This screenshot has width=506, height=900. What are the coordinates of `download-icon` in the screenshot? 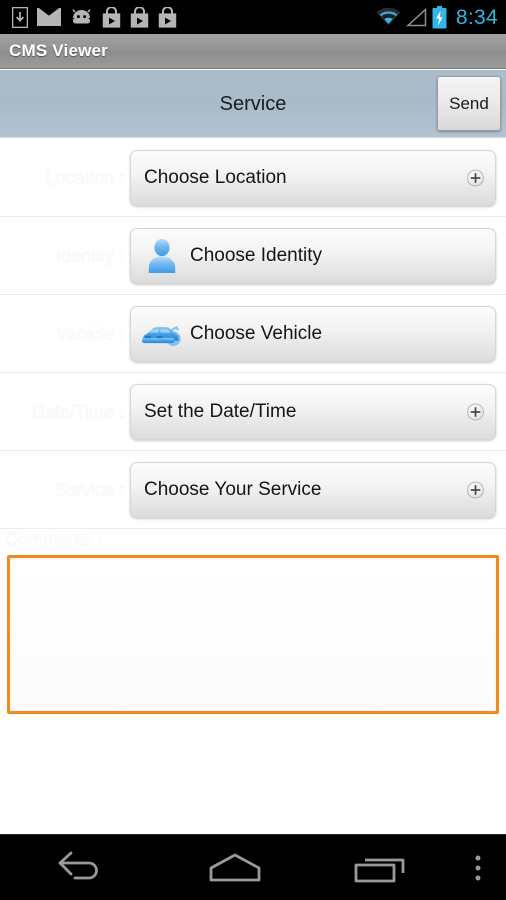 It's located at (20, 17).